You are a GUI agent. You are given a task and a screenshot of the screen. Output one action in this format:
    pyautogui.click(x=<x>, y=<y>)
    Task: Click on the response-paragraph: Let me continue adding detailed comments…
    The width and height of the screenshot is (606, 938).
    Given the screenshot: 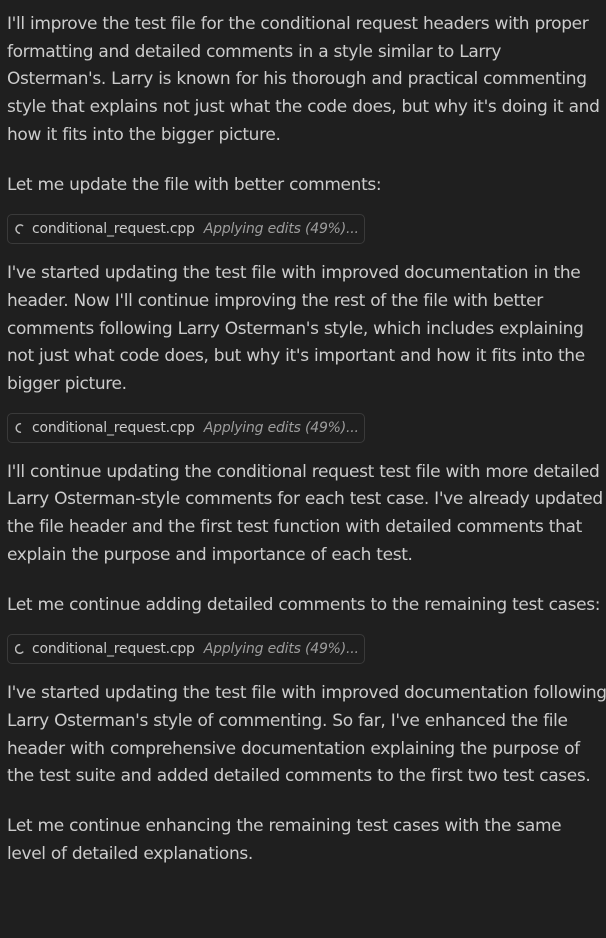 What is the action you would take?
    pyautogui.click(x=304, y=604)
    